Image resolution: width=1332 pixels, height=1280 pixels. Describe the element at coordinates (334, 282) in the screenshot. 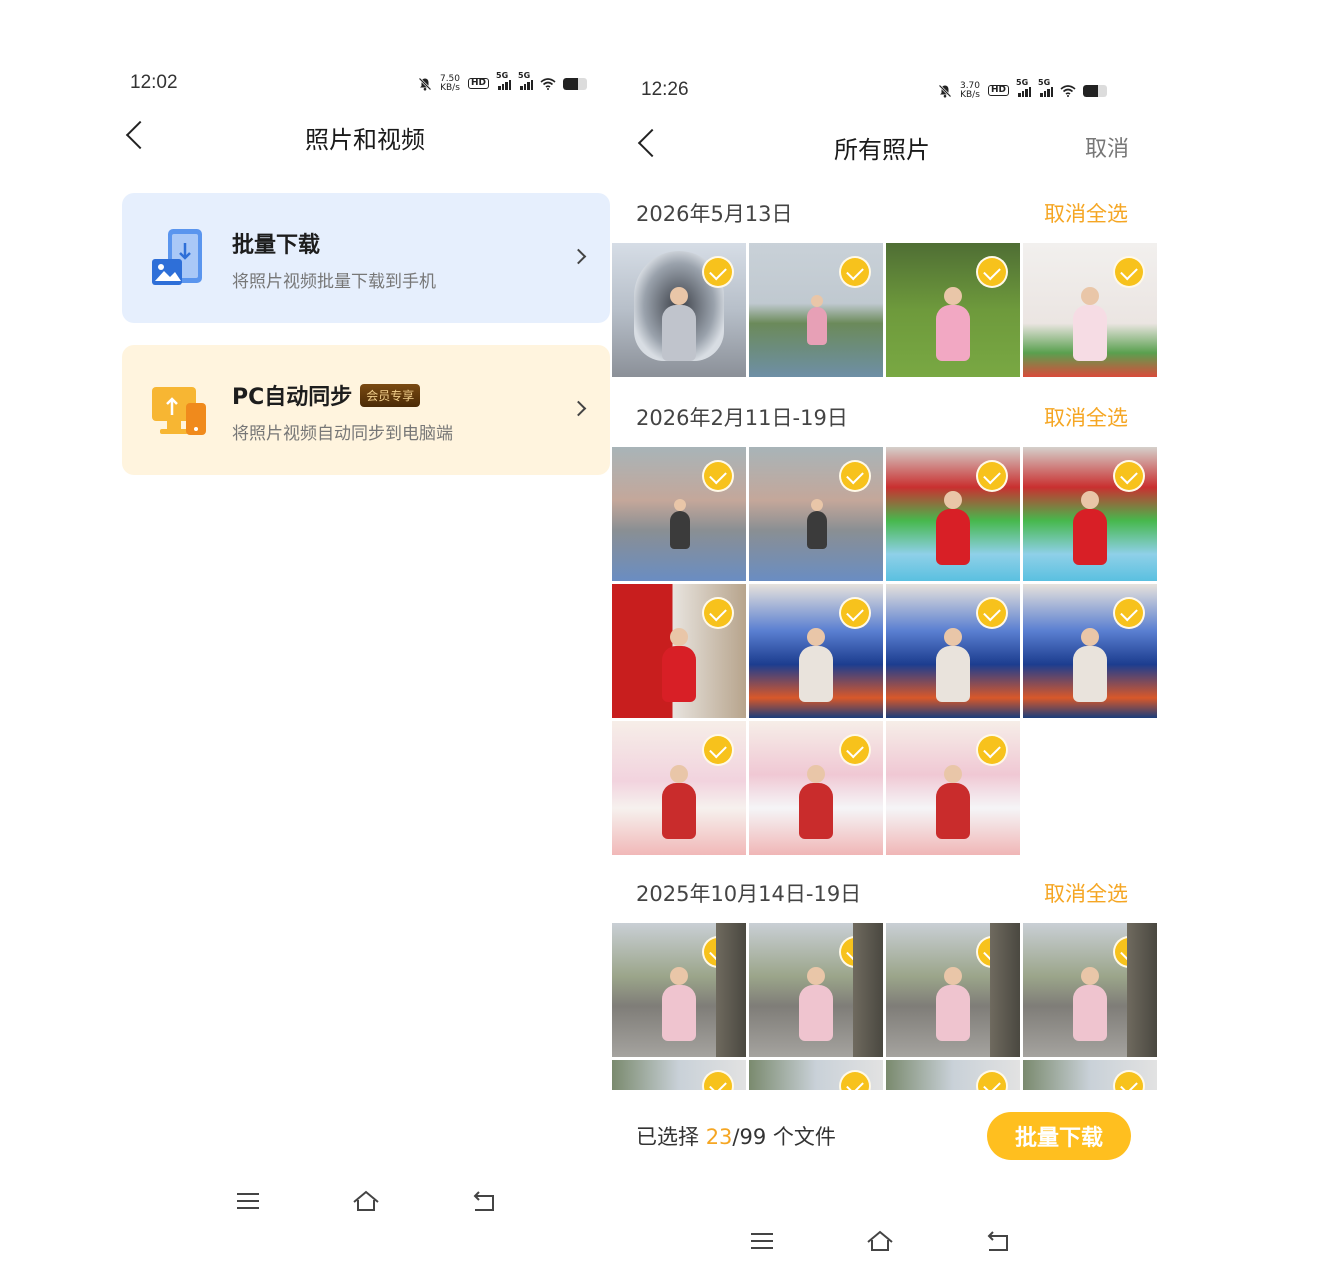

I see `card-subtitle: 将照片视频批量下载到手机` at that location.